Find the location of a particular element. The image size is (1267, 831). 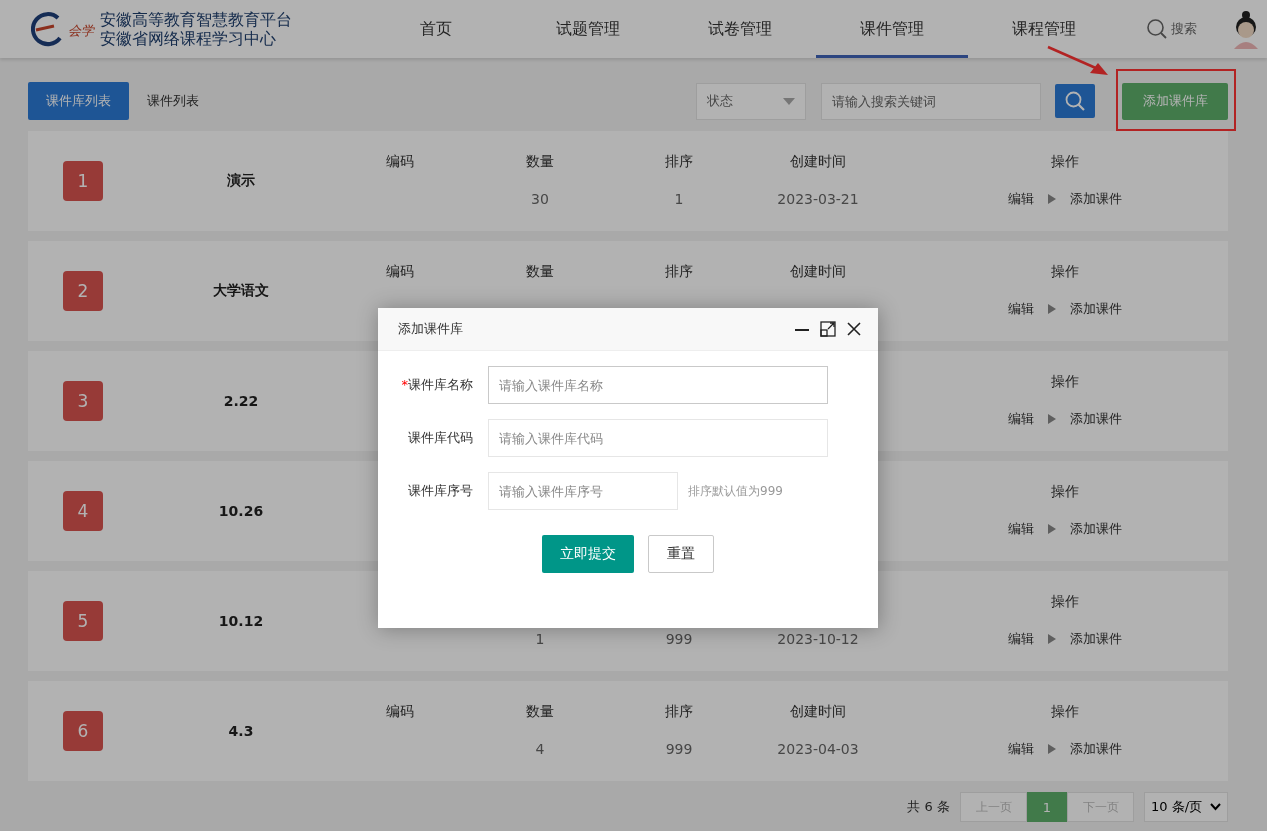

chevron-icon is located at coordinates (1215, 807).